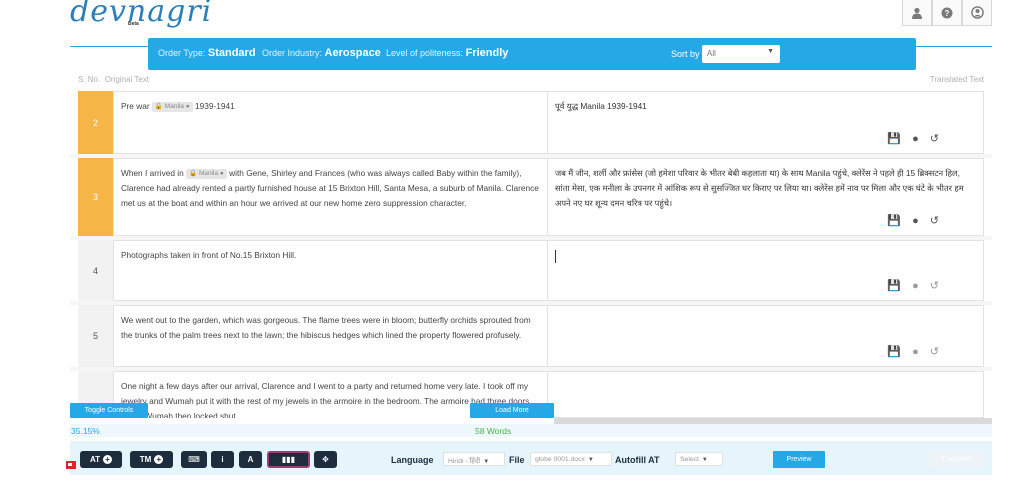 The height and width of the screenshot is (498, 1034). I want to click on beta-label: Beta, so click(133, 24).